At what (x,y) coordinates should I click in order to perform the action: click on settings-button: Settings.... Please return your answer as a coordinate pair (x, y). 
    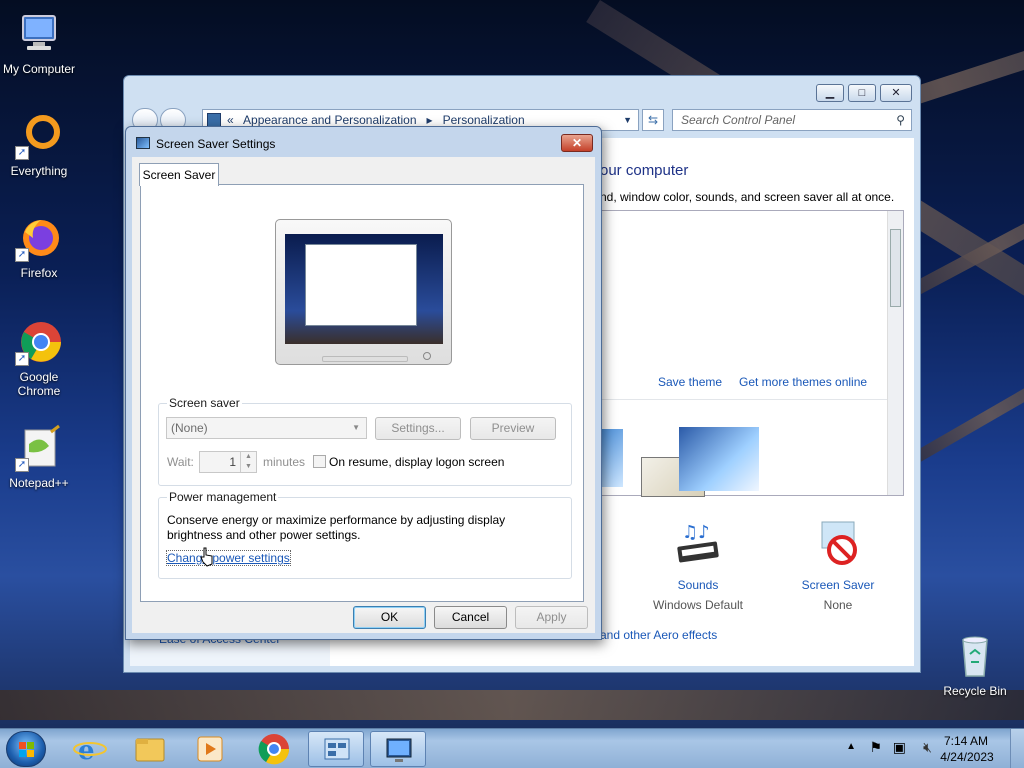
    Looking at the image, I should click on (418, 428).